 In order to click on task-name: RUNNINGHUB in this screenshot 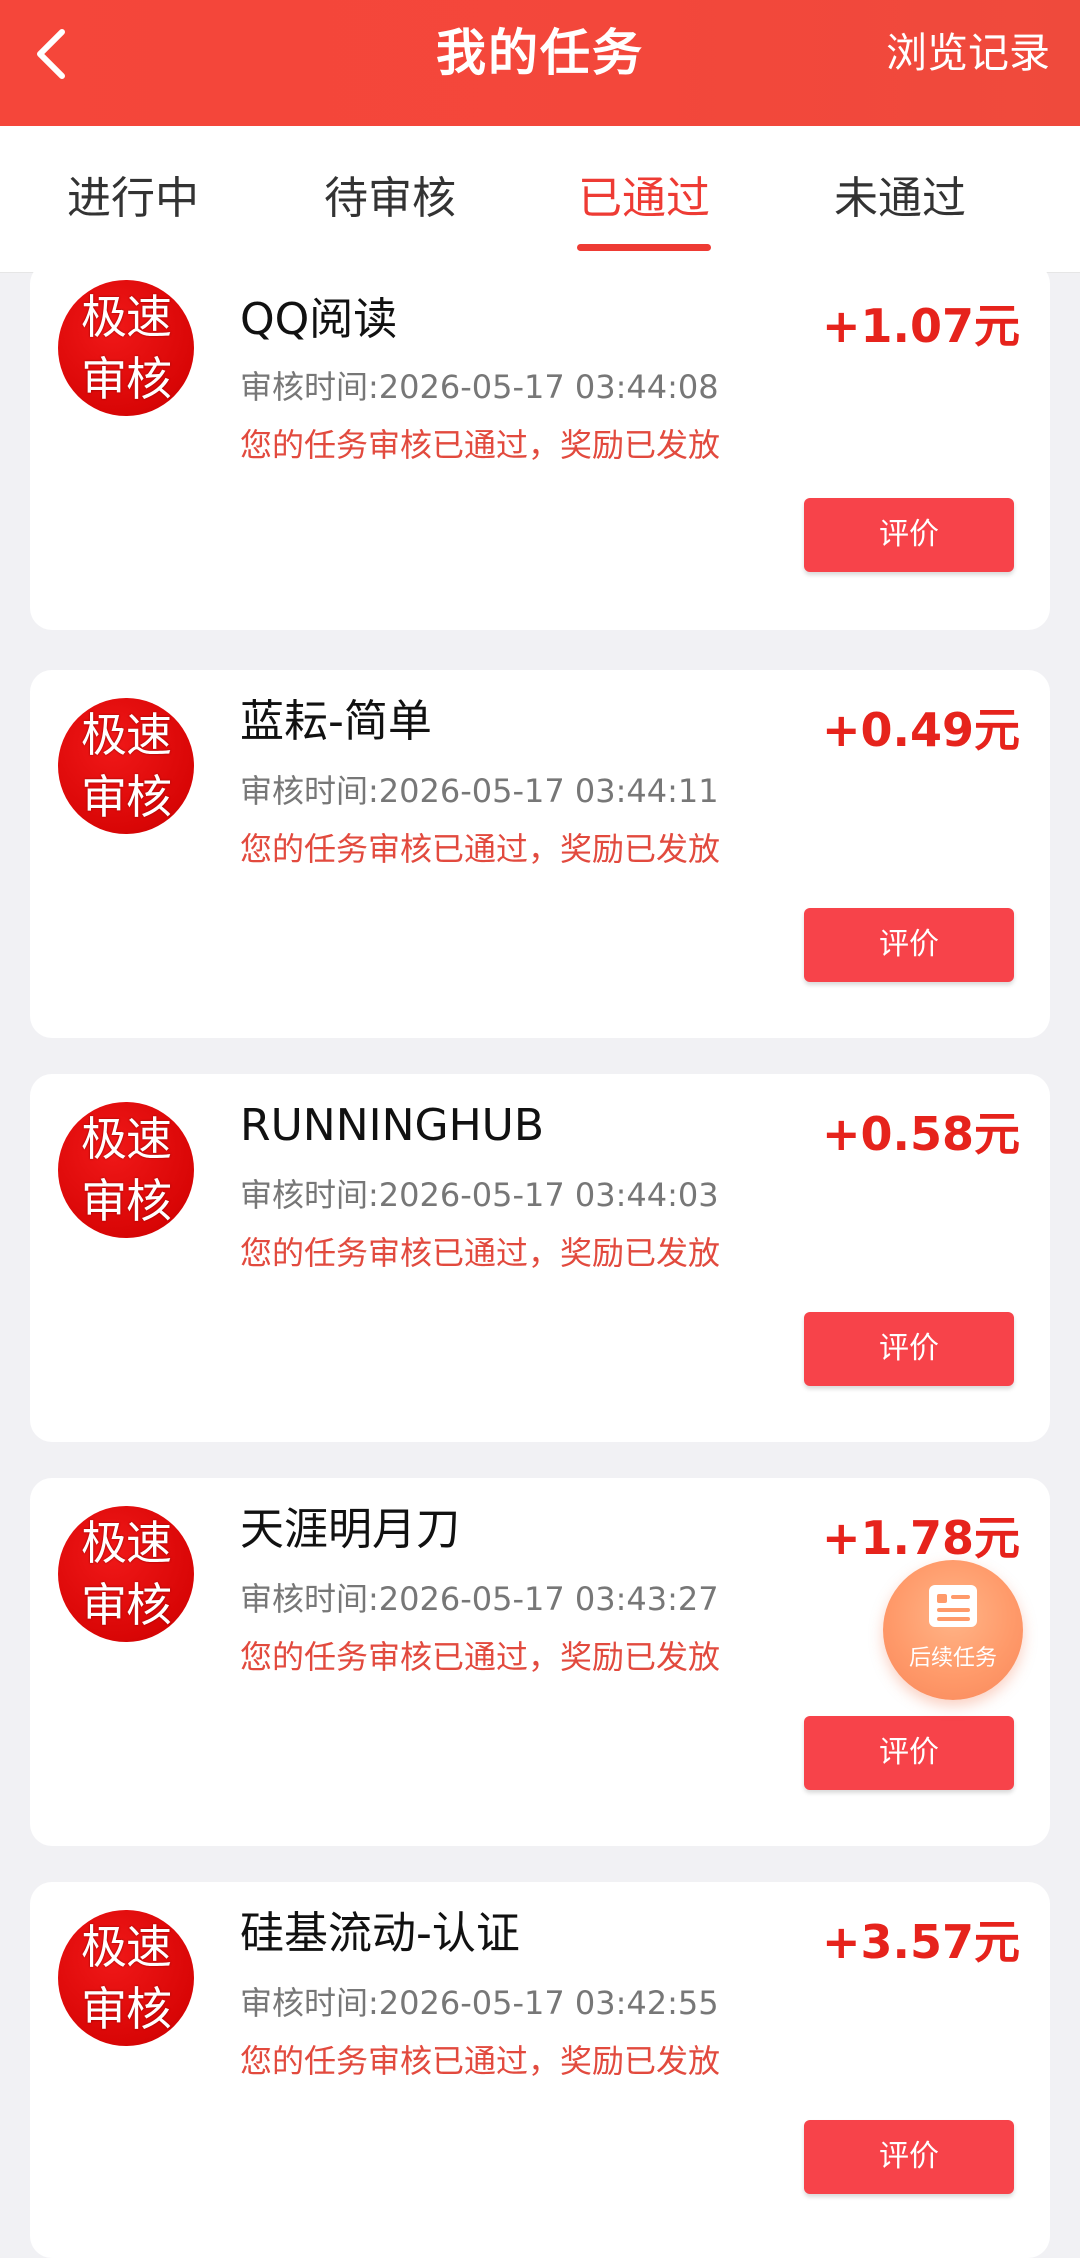, I will do `click(392, 1125)`.